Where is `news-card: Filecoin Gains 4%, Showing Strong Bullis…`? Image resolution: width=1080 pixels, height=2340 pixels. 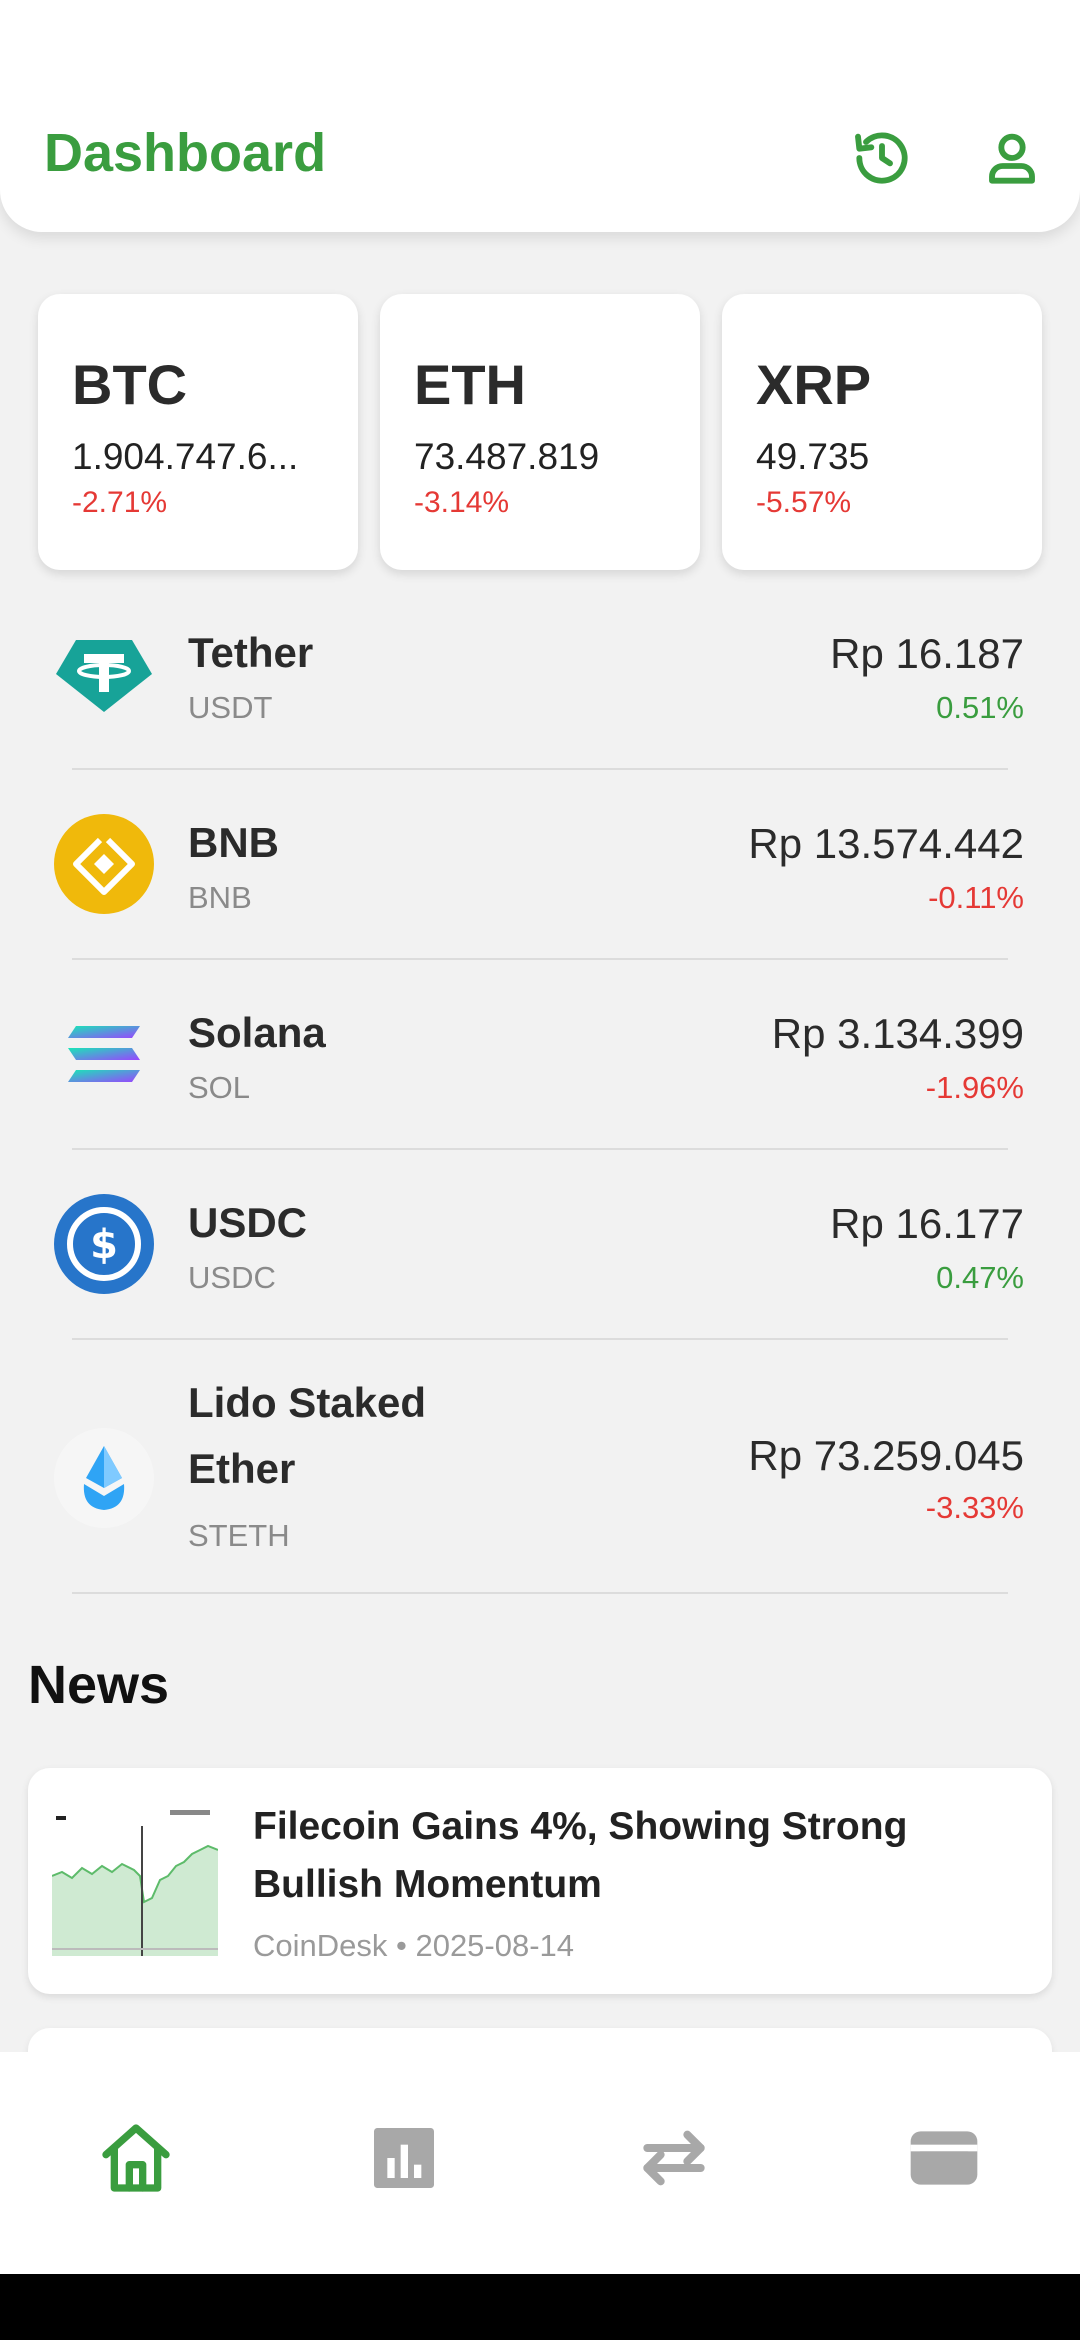 news-card: Filecoin Gains 4%, Showing Strong Bullis… is located at coordinates (540, 1881).